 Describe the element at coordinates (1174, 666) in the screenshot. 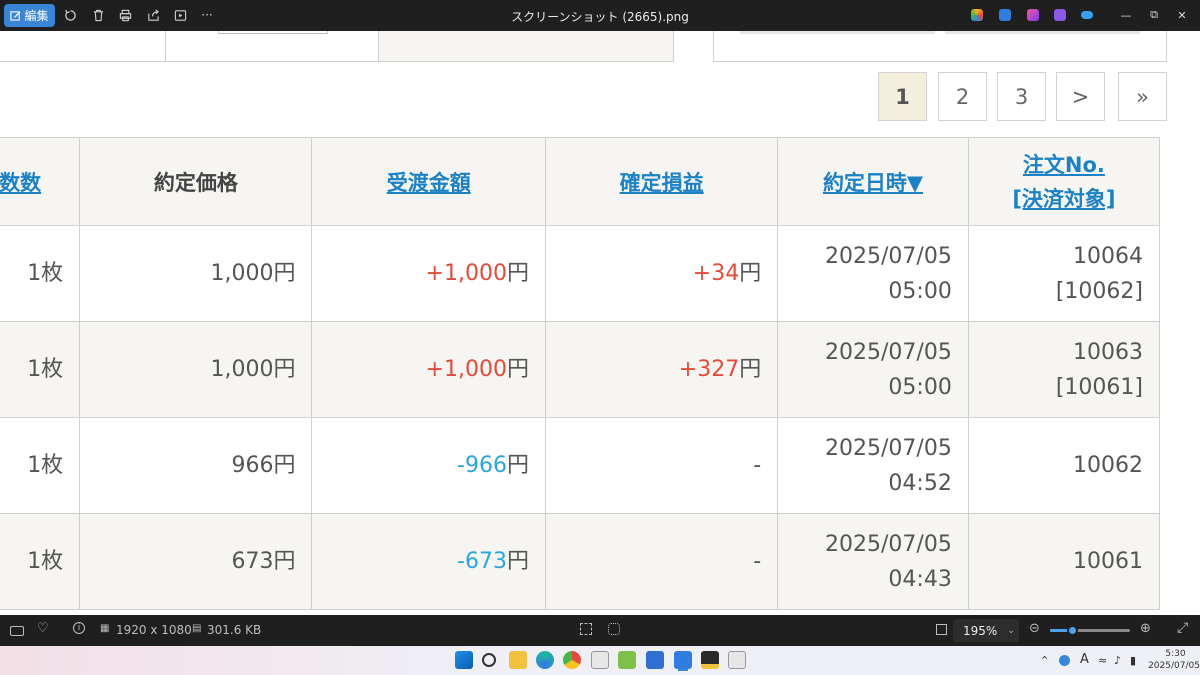

I see `clock-date: 2025/07/05` at that location.